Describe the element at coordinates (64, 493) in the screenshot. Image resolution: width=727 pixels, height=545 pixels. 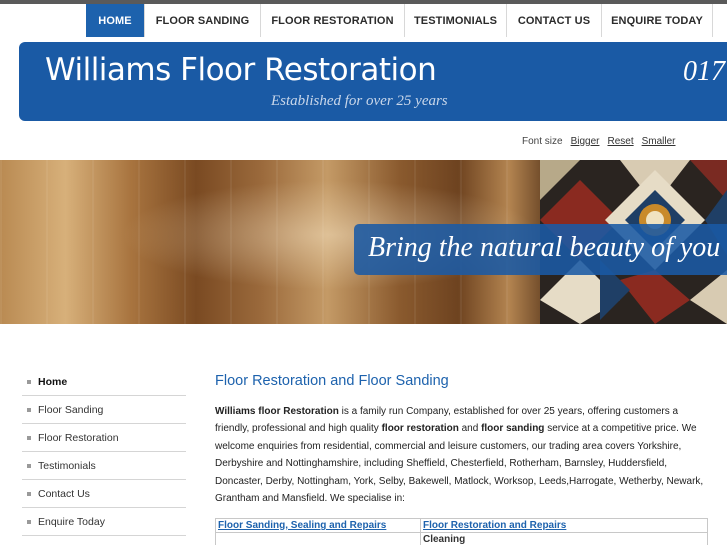
I see `sidebar-item-label: Contact Us` at that location.